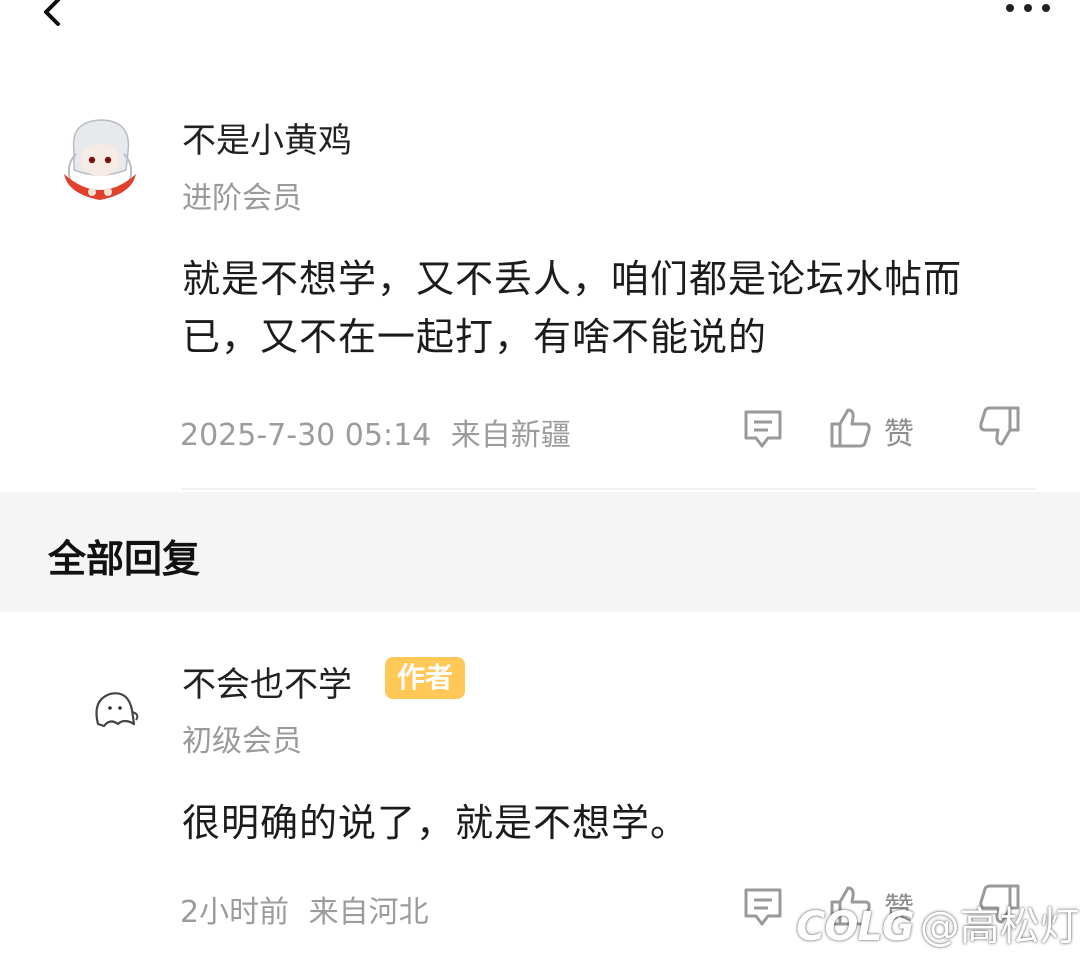 The width and height of the screenshot is (1080, 967). I want to click on post-meta: 2025-7-30 05:14 来自新疆, so click(375, 432).